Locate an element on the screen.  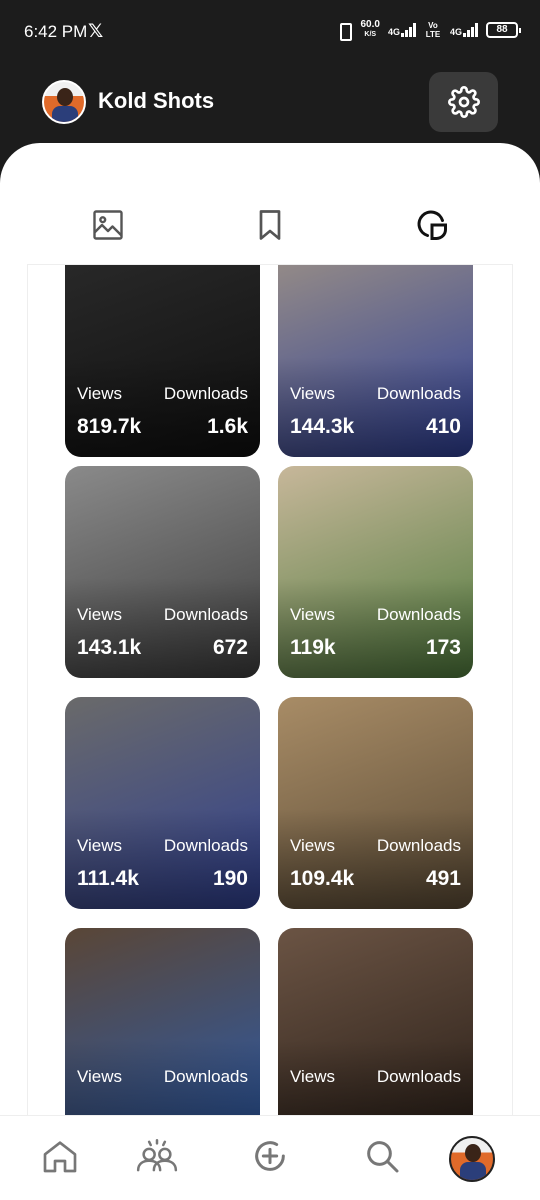
network-speed: 60.0 K/S is located at coordinates (370, 30).